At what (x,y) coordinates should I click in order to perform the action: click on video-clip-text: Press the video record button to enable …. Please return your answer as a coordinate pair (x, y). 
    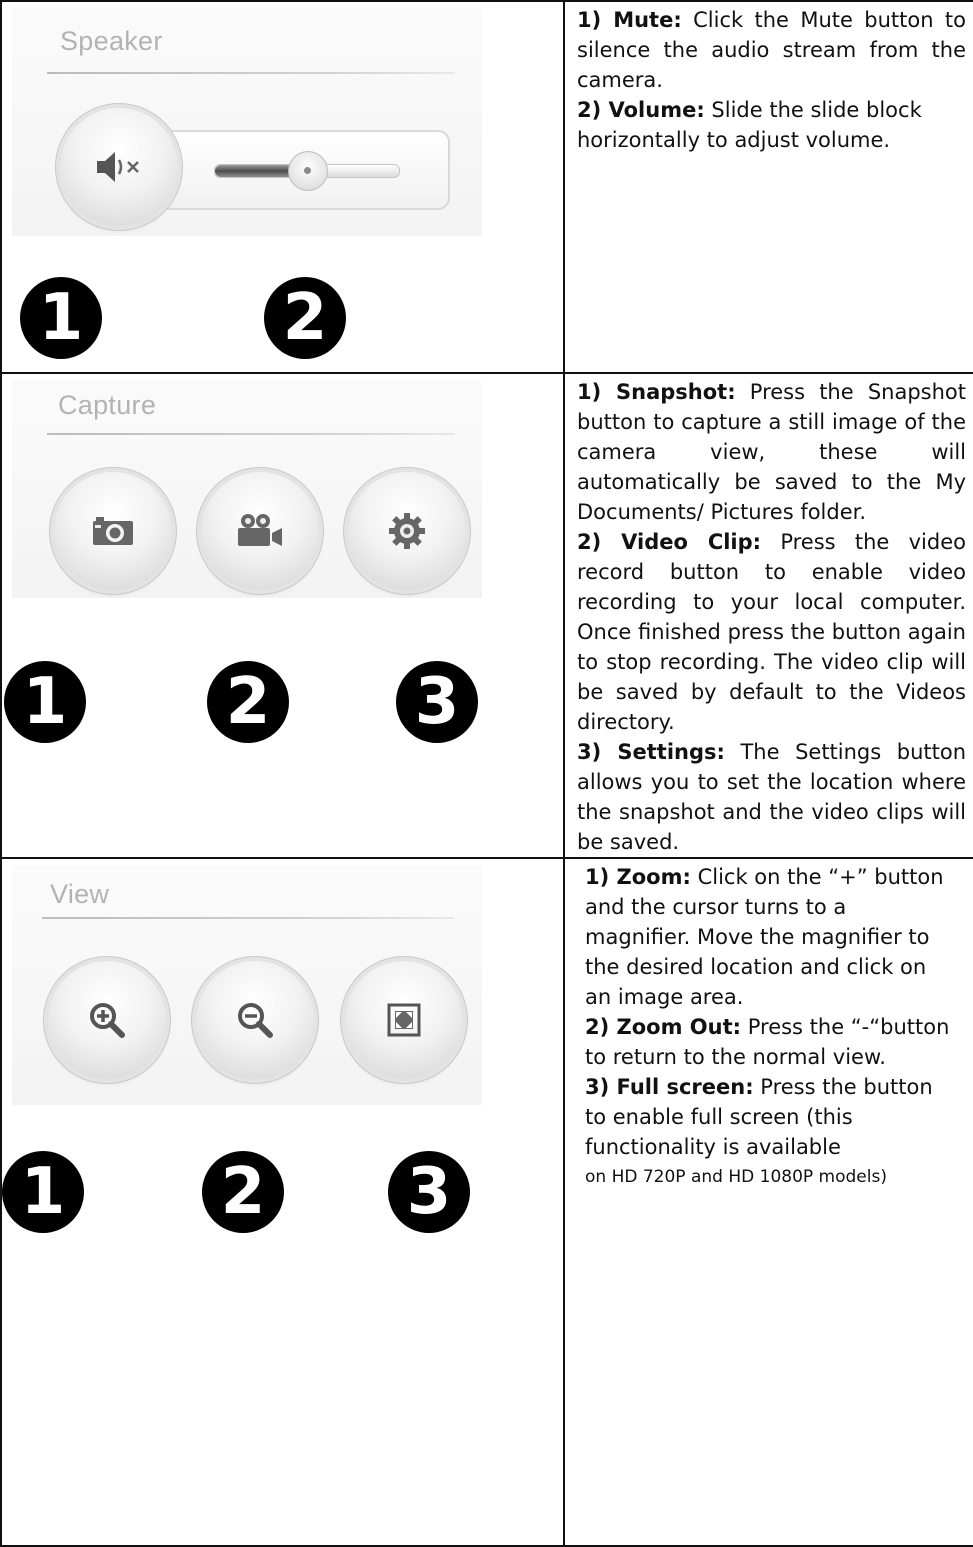
    Looking at the image, I should click on (771, 632).